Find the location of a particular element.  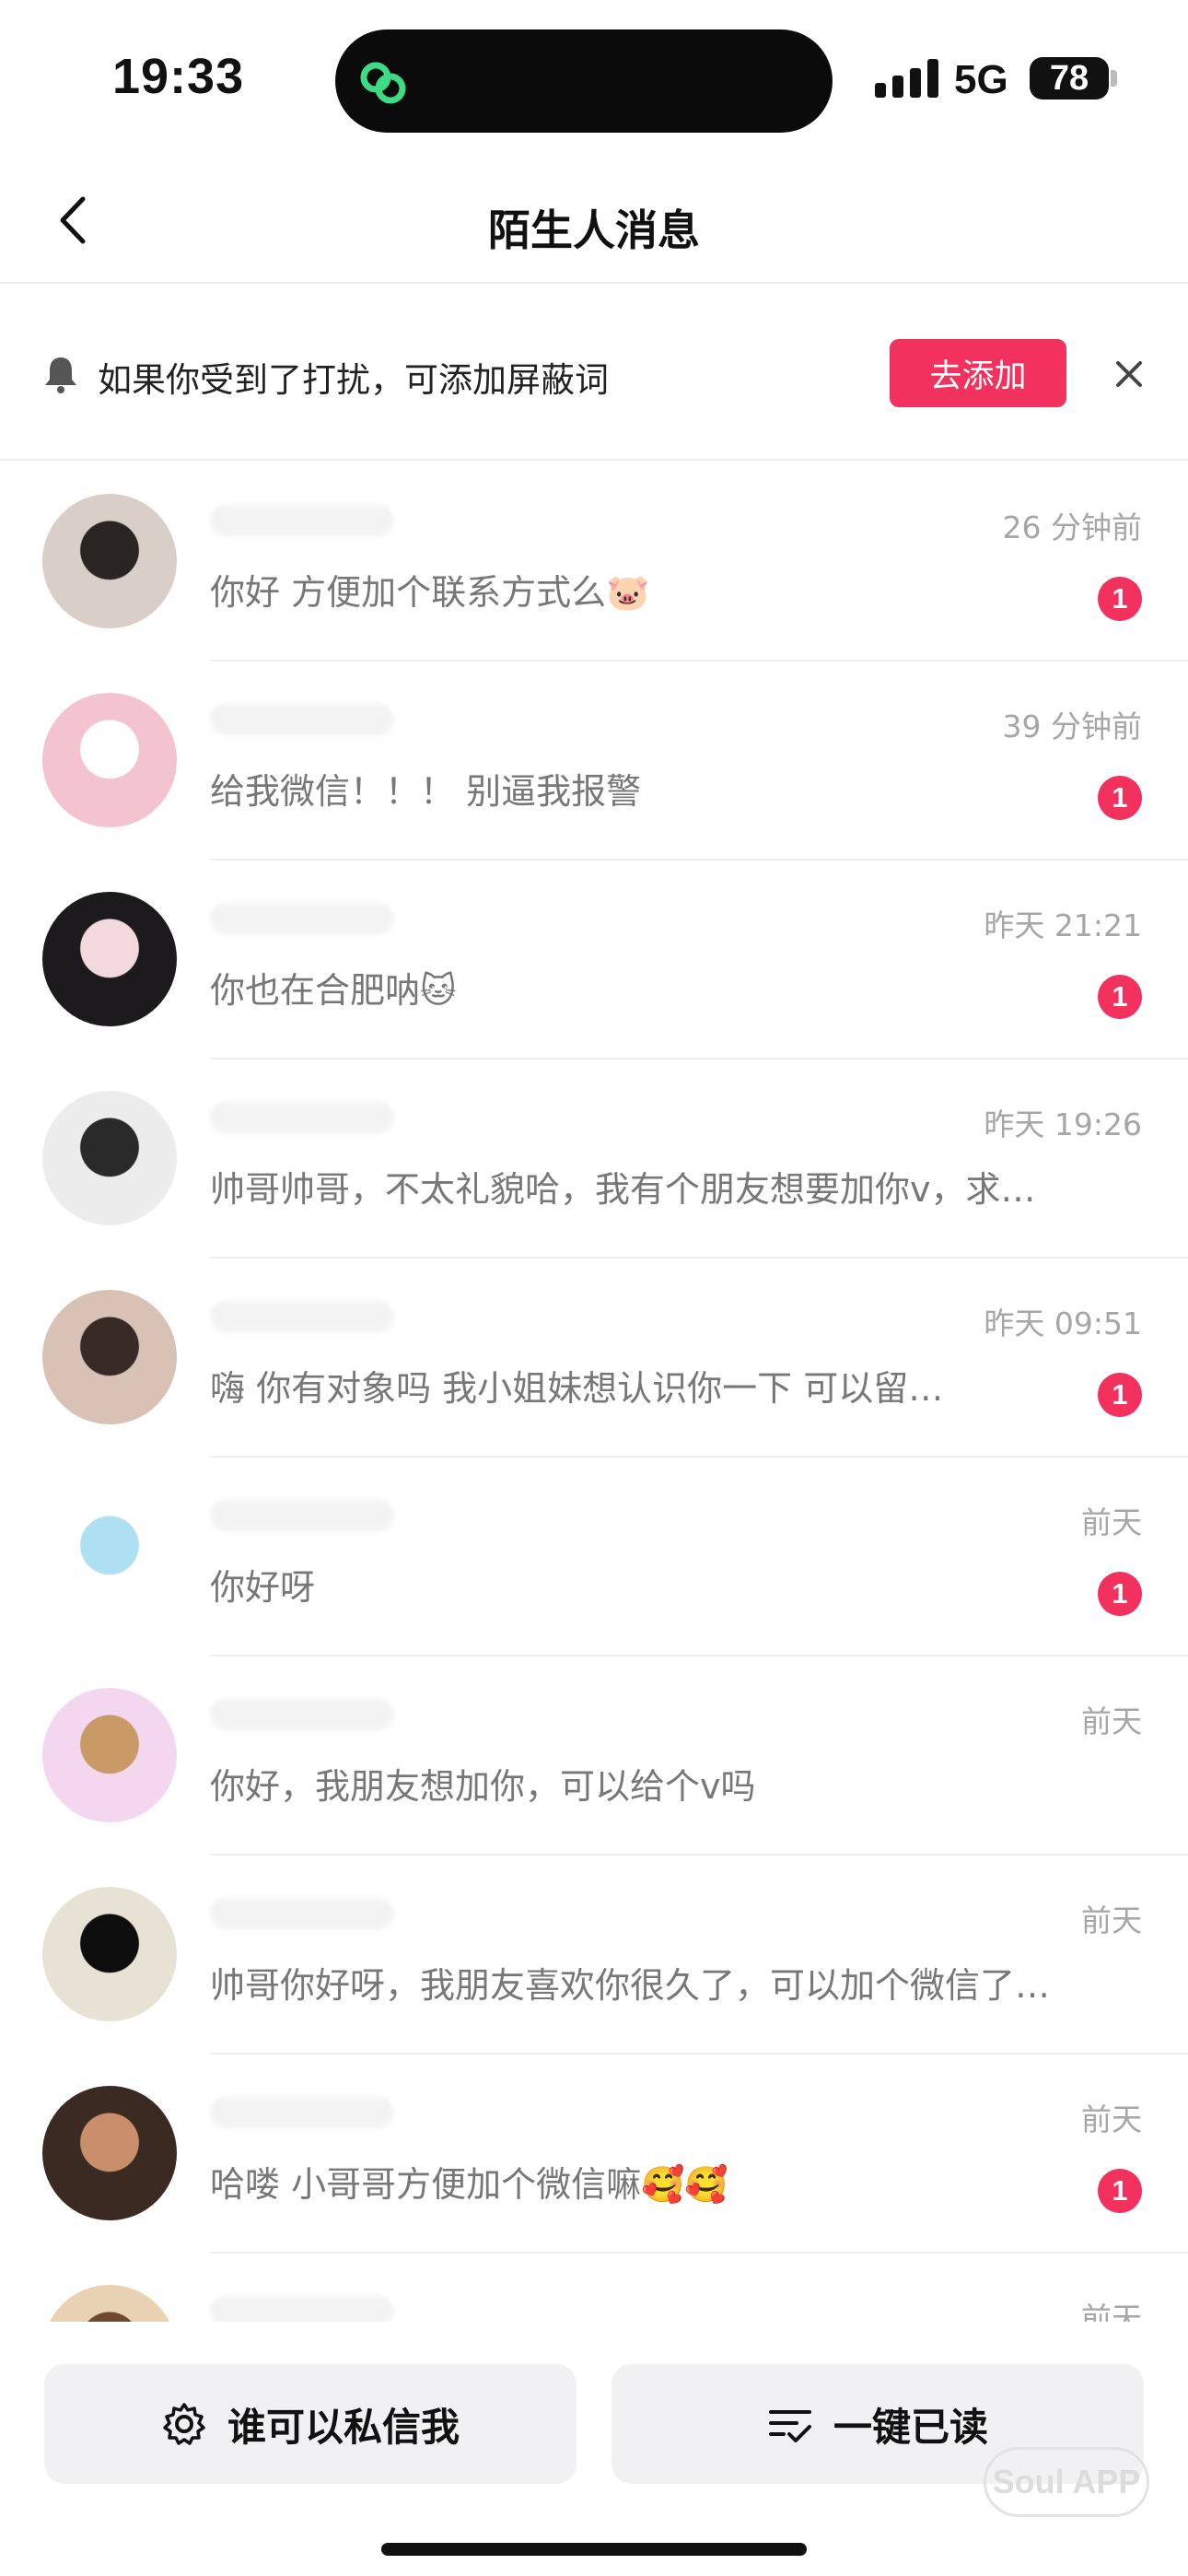

close-icon is located at coordinates (1129, 374).